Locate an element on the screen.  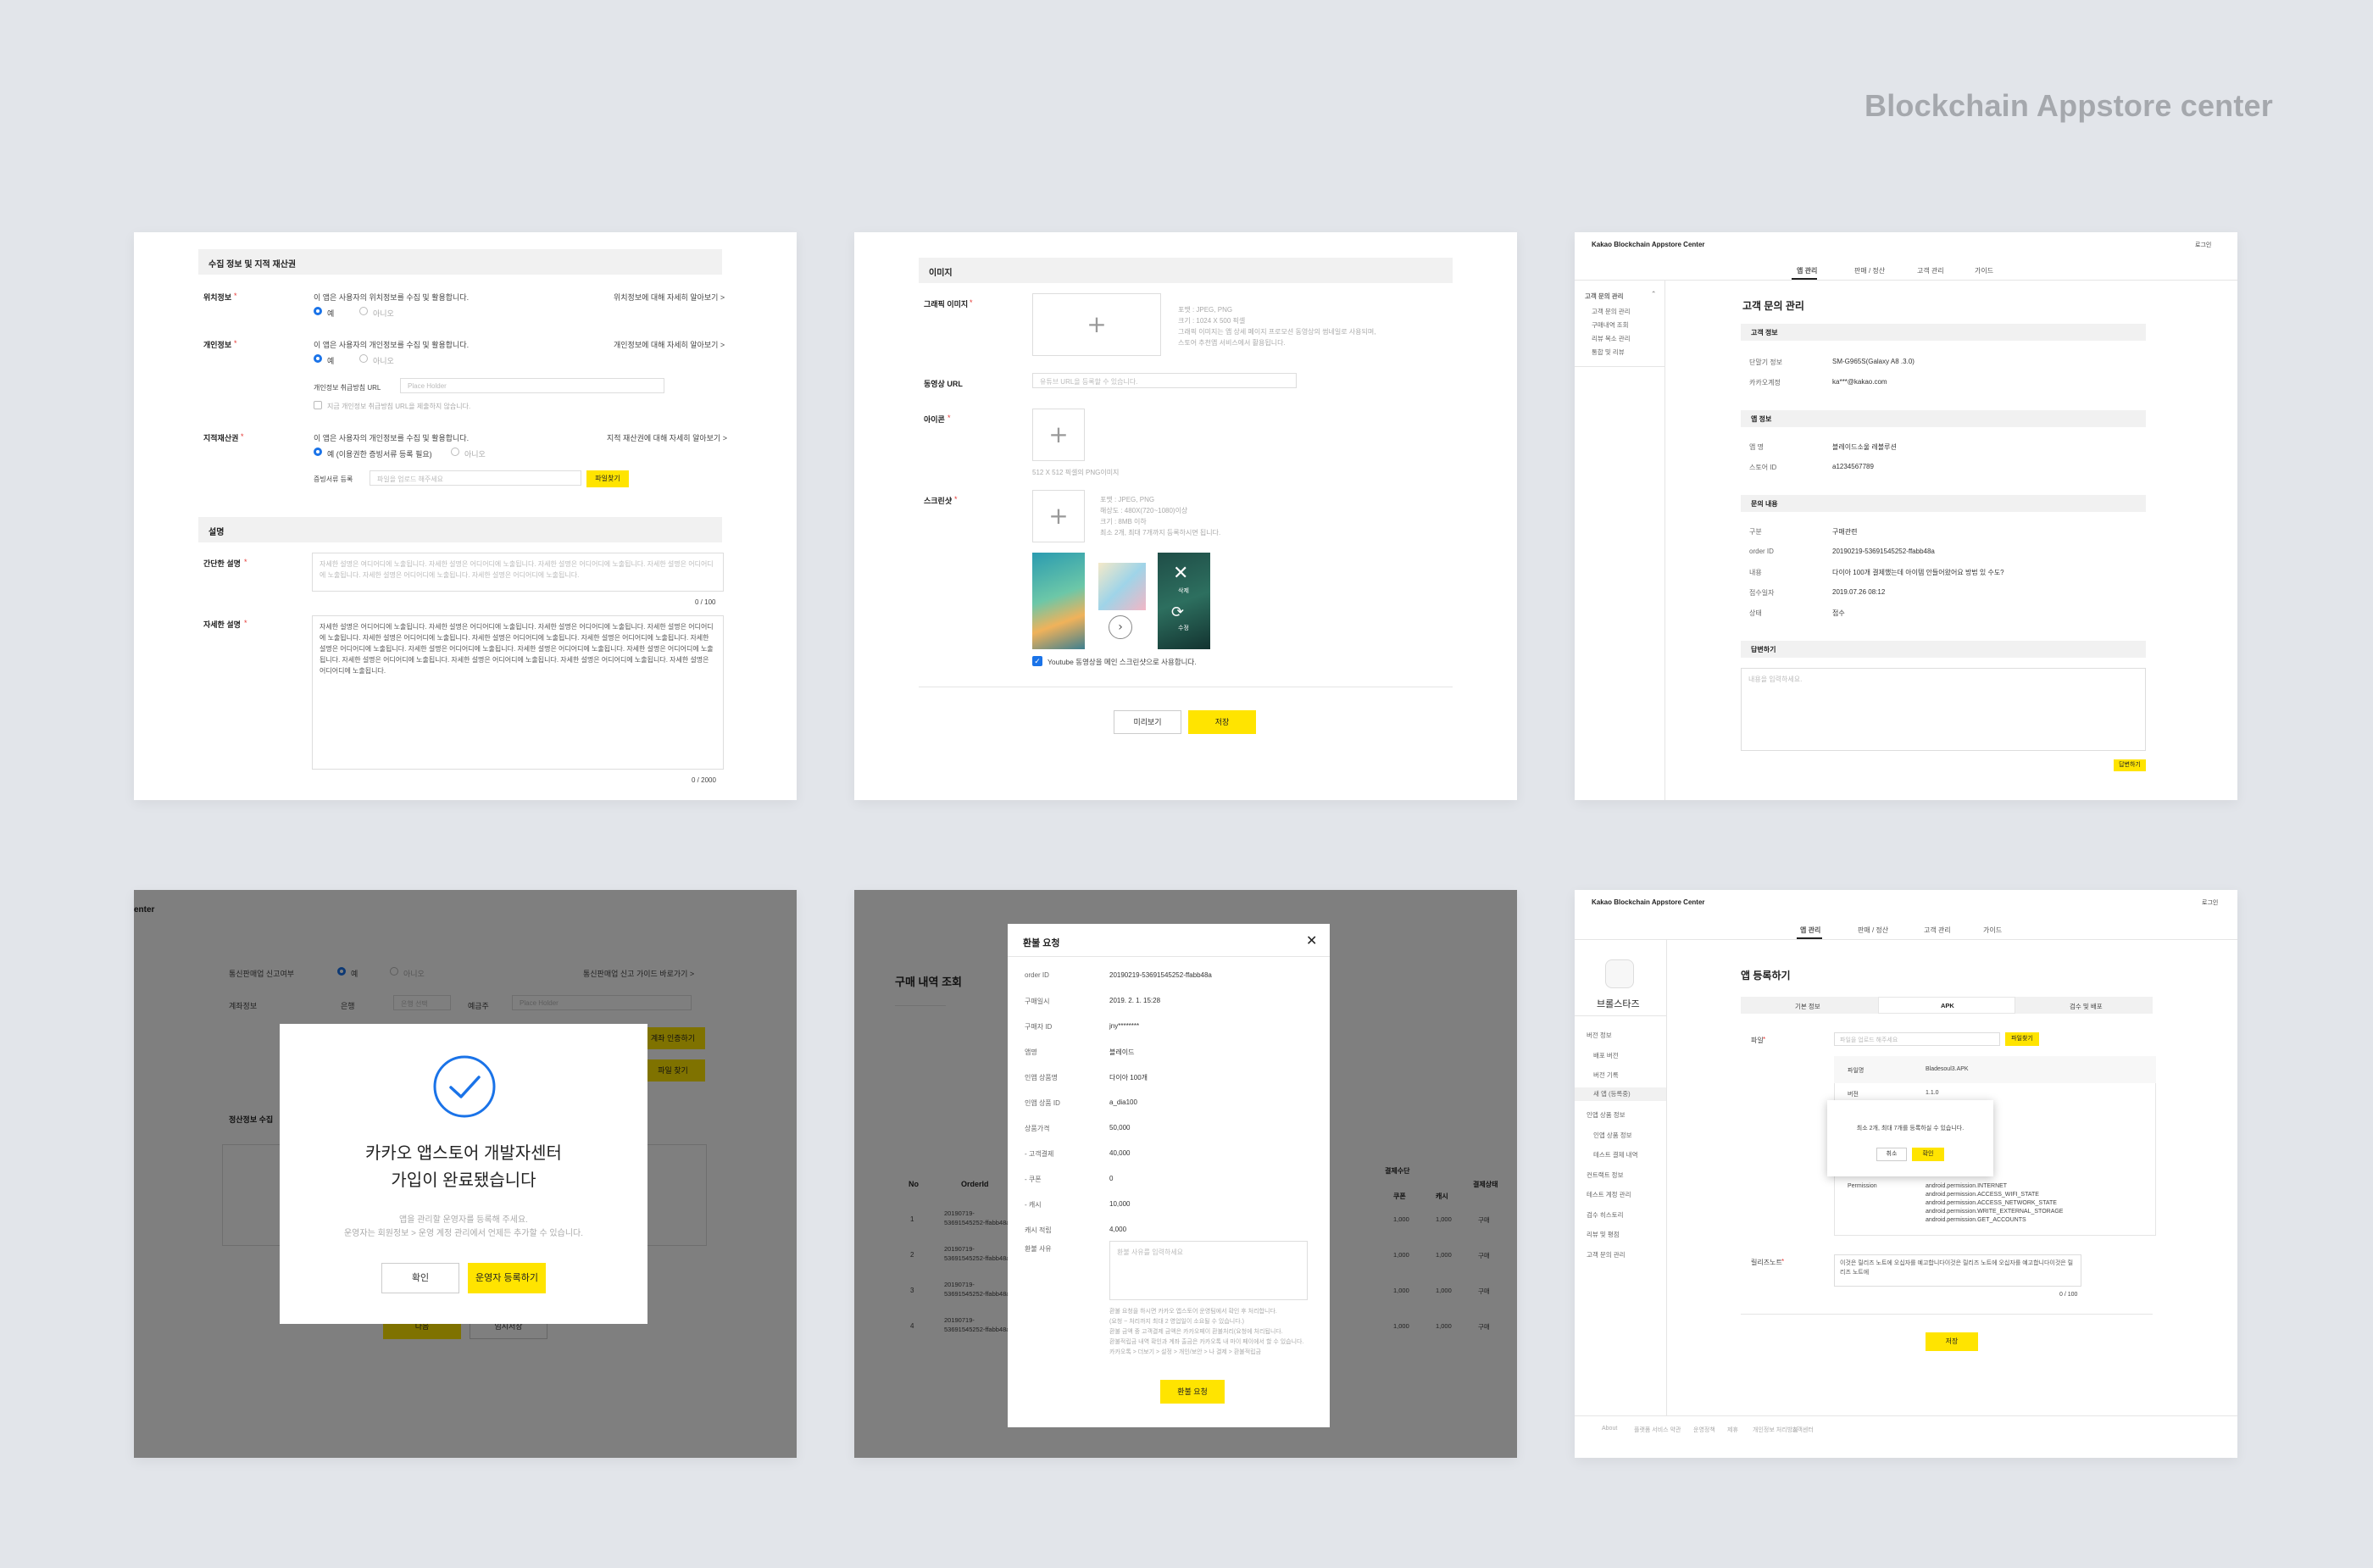
footer-link: 제휴 is located at coordinates (1732, 1430).